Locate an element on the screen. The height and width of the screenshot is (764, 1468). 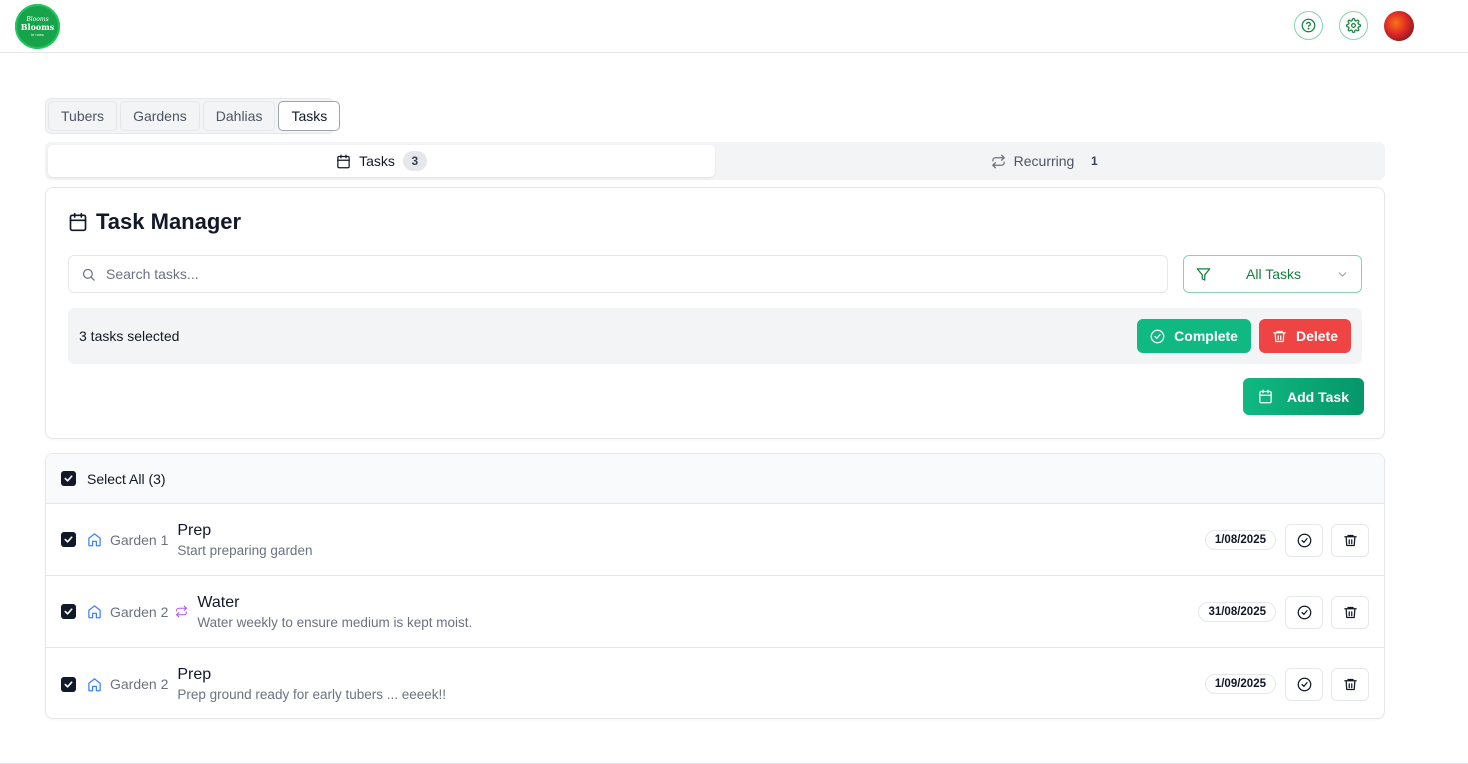
tab-tubers: Tubers is located at coordinates (83, 116).